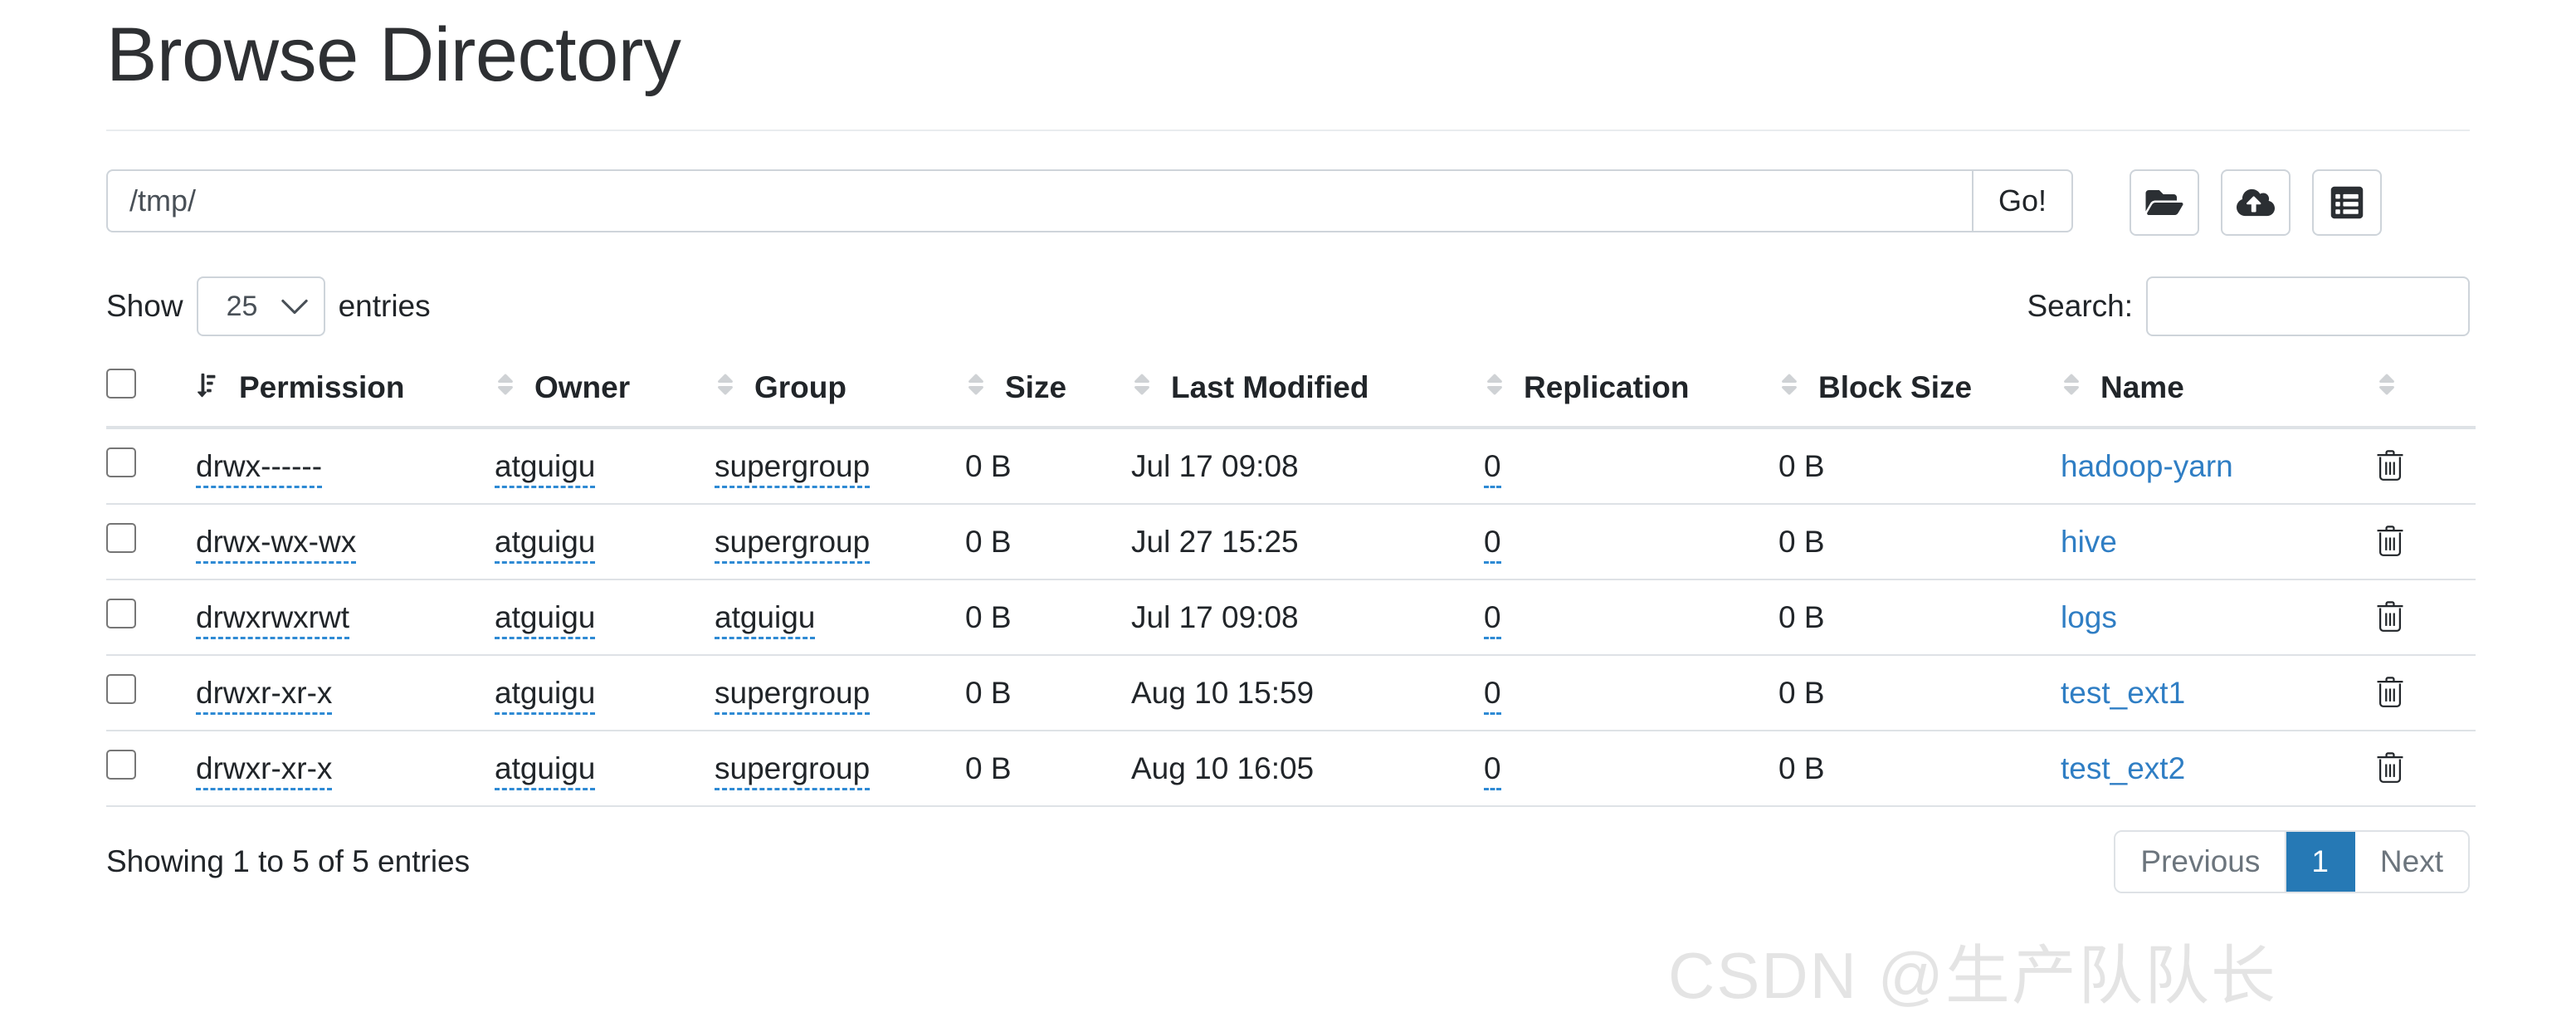  I want to click on cell-last-modified: Jul 17 09:08, so click(1308, 617).